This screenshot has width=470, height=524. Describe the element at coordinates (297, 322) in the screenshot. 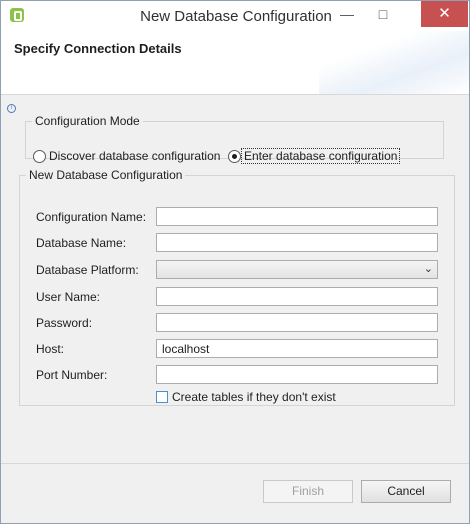

I see `password-input` at that location.